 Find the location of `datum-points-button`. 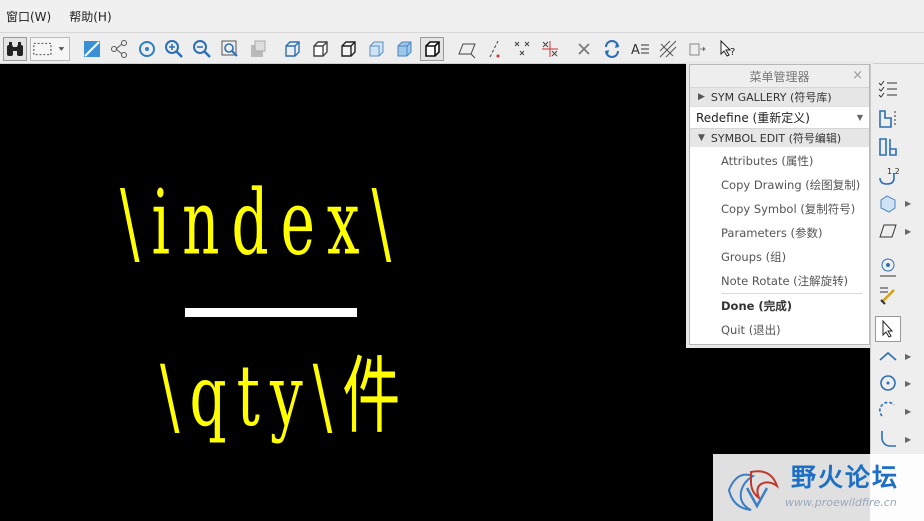

datum-points-button is located at coordinates (522, 49).